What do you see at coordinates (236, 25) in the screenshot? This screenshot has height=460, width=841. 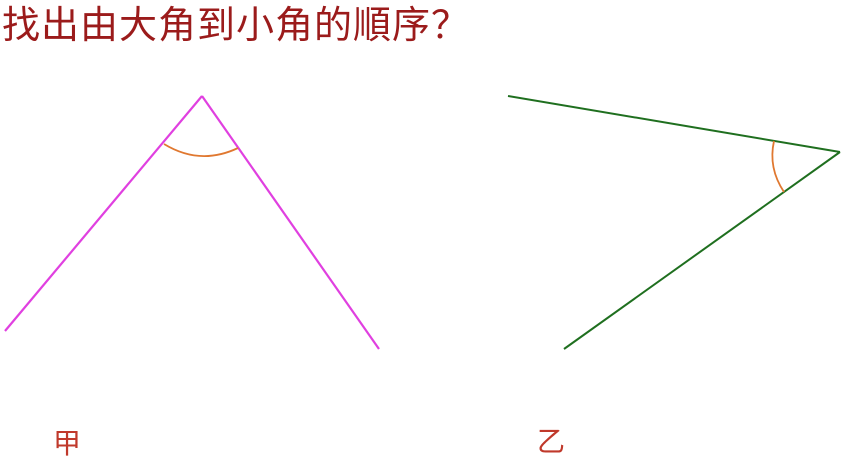 I see `question-title: 找出由大角到小角的順序？` at bounding box center [236, 25].